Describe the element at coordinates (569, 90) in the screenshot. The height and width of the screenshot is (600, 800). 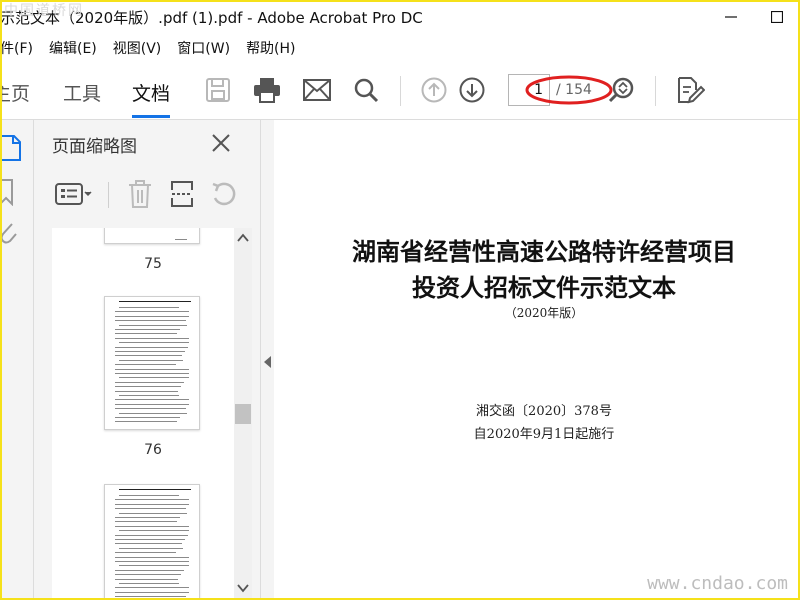
I see `highlight-ellipse` at that location.